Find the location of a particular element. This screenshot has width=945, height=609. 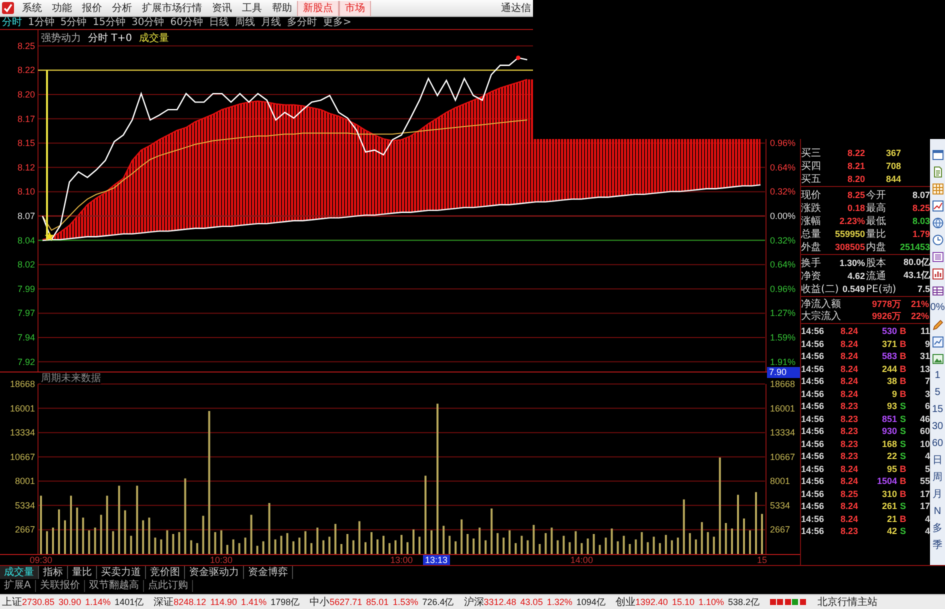

server-label: 北京行情主站 is located at coordinates (848, 602).